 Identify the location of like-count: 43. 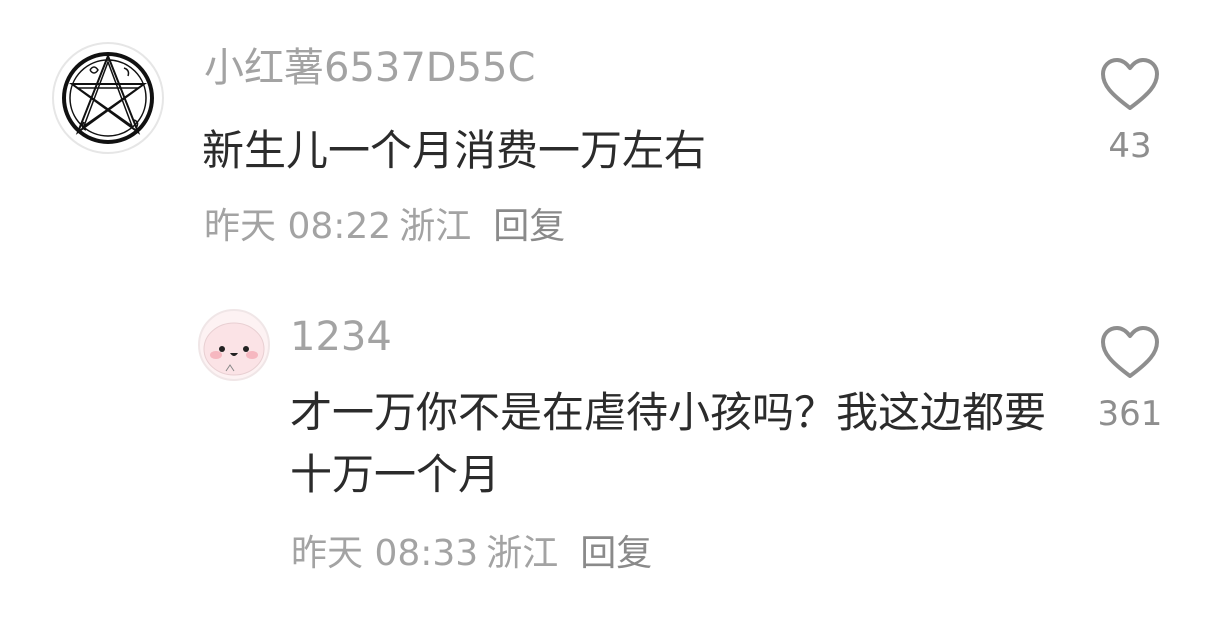
(1130, 146).